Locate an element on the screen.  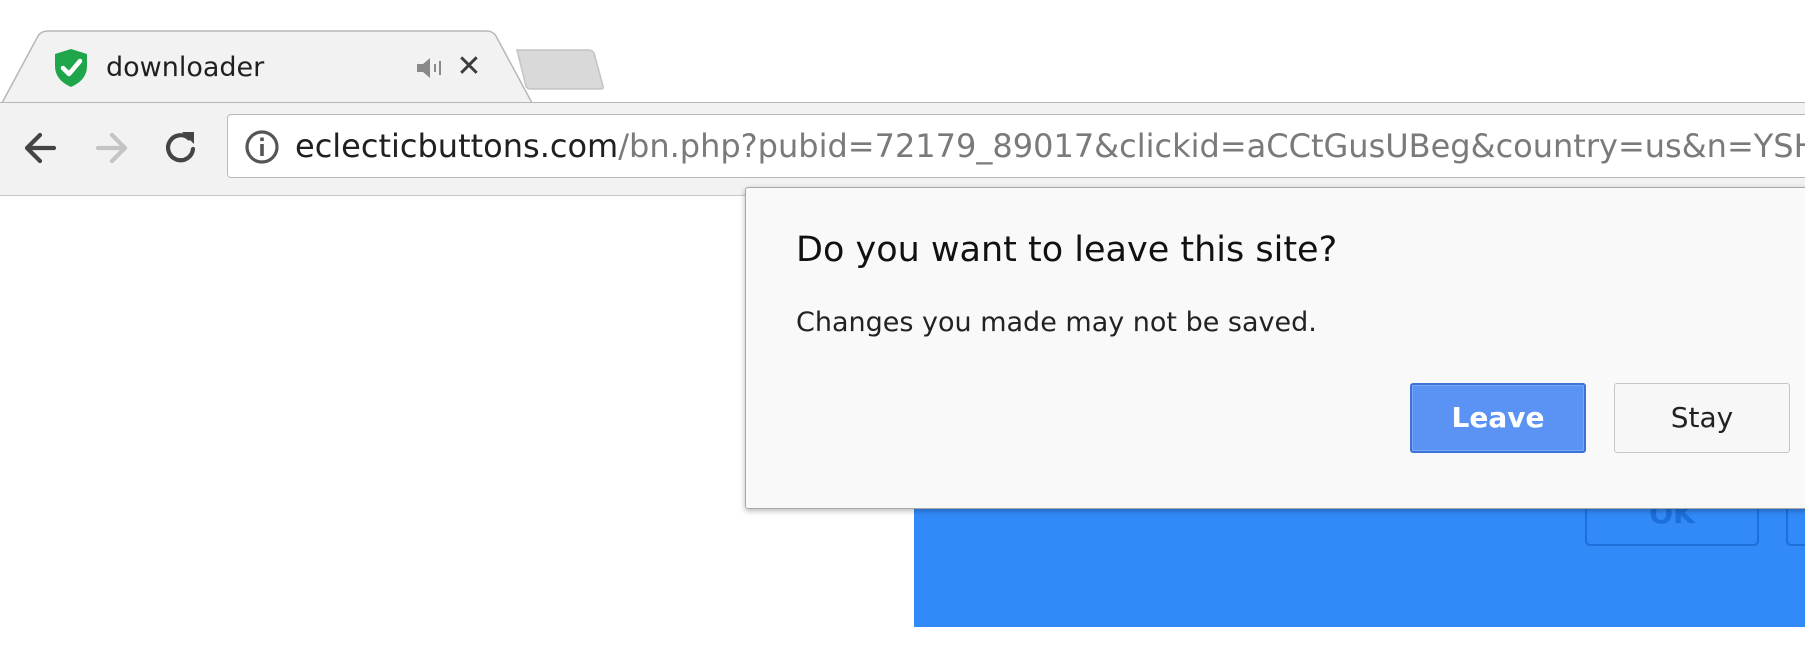
leave-button: Leave is located at coordinates (1498, 418).